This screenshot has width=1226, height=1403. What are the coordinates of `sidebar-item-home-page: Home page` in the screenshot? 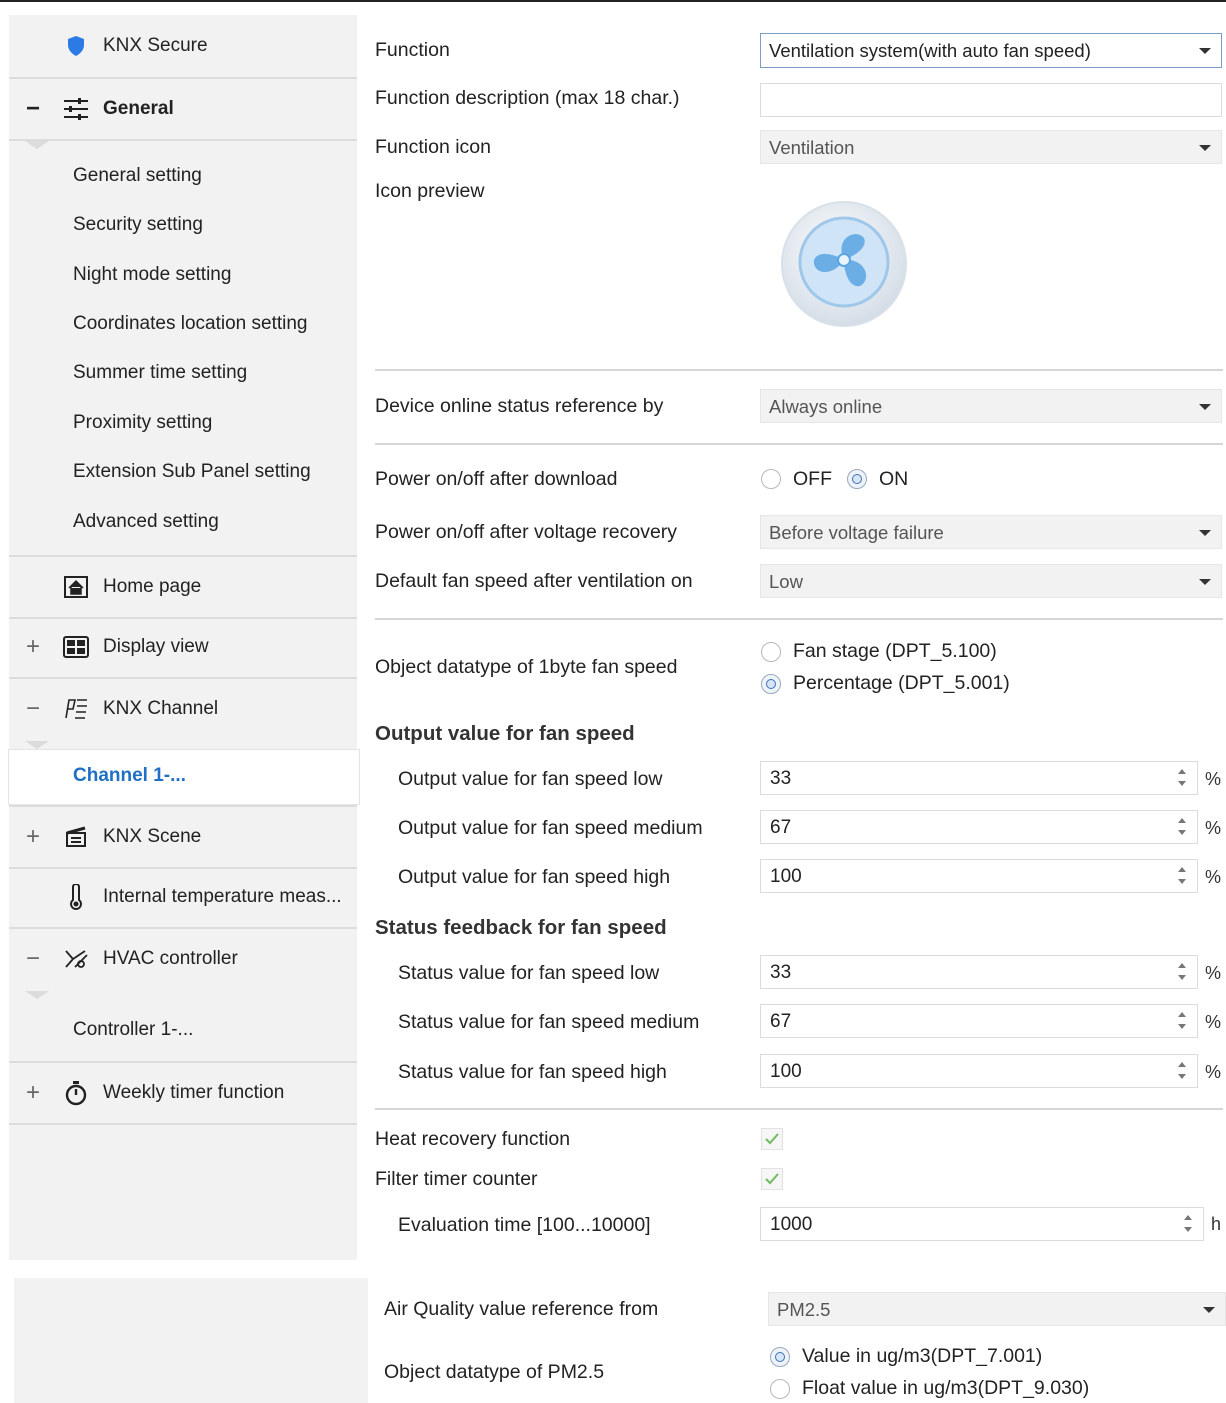 It's located at (183, 587).